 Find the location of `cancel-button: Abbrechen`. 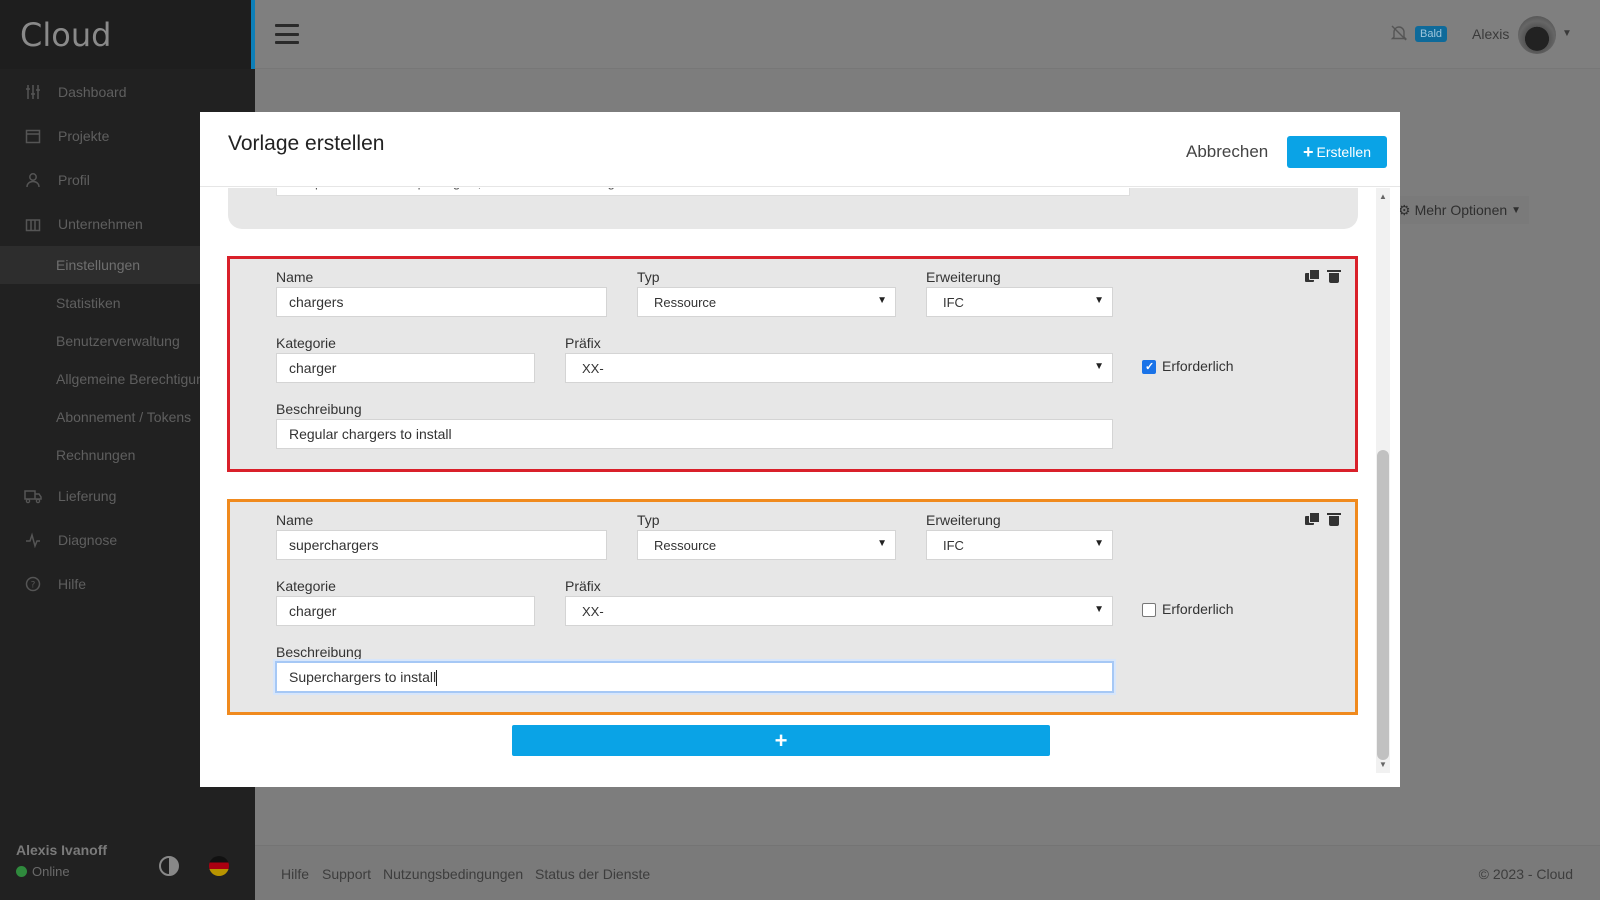

cancel-button: Abbrechen is located at coordinates (1227, 152).